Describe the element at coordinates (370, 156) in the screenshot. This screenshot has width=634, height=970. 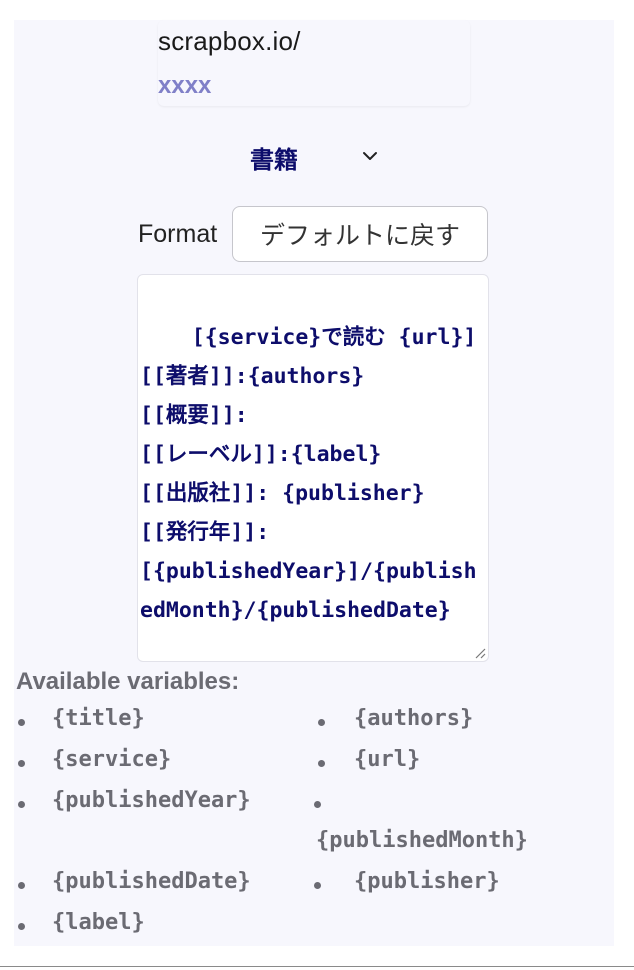
I see `chevron-down-icon` at that location.